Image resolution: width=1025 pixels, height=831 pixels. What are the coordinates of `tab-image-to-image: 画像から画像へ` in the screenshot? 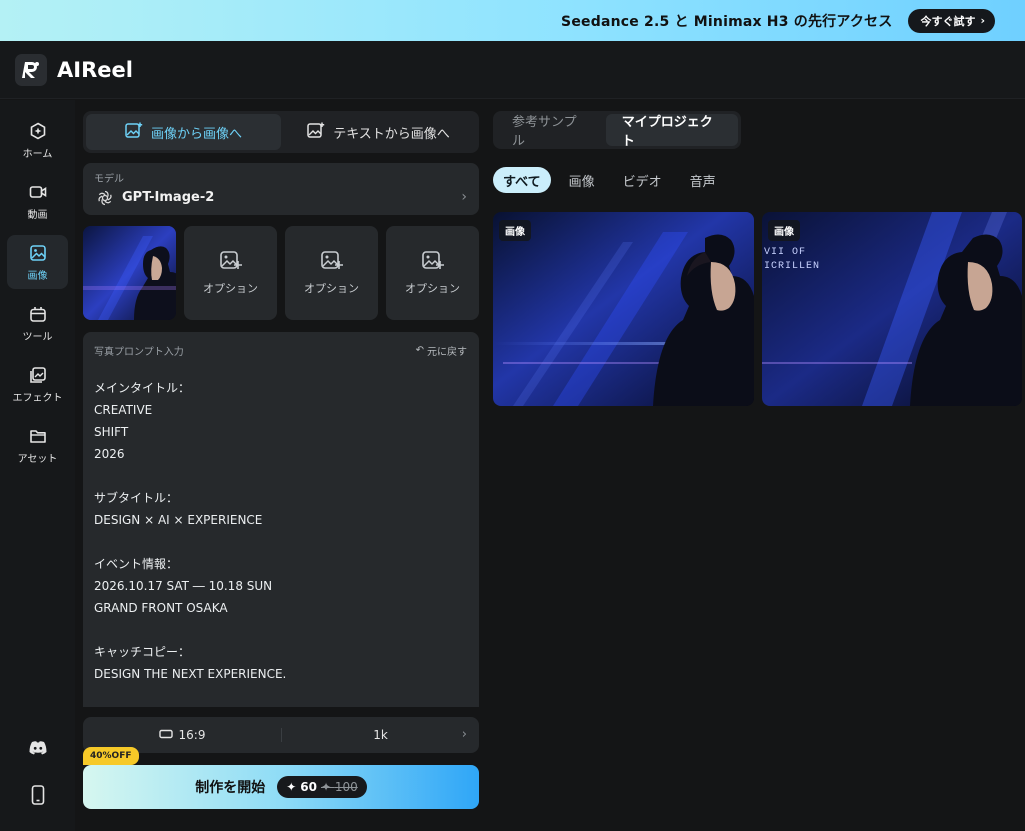 It's located at (183, 132).